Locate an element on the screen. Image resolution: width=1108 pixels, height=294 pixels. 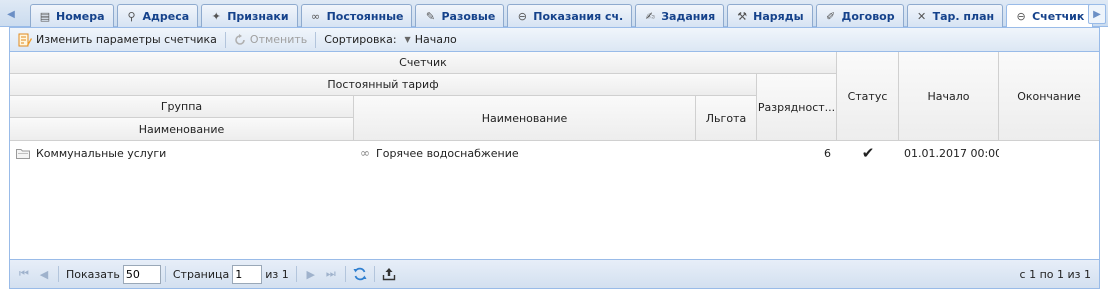
tab-tasks: ✍ Задания is located at coordinates (680, 15).